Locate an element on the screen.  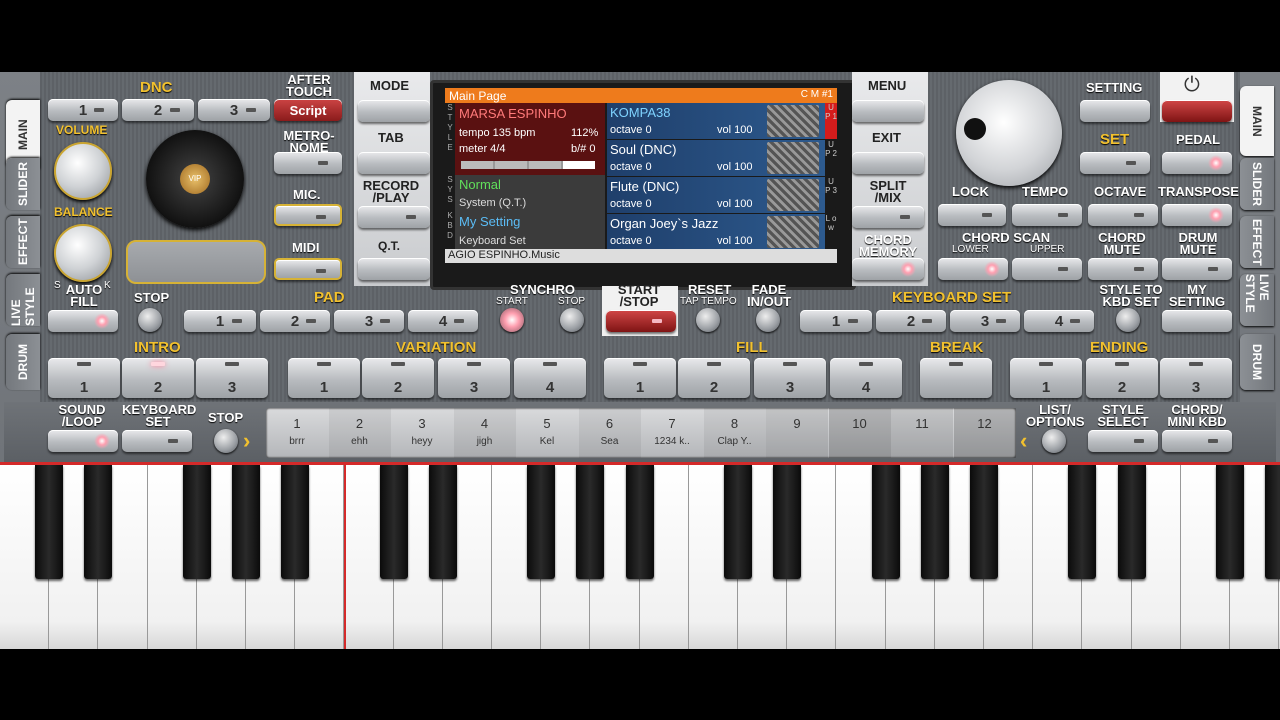
octave-button is located at coordinates (1123, 215).